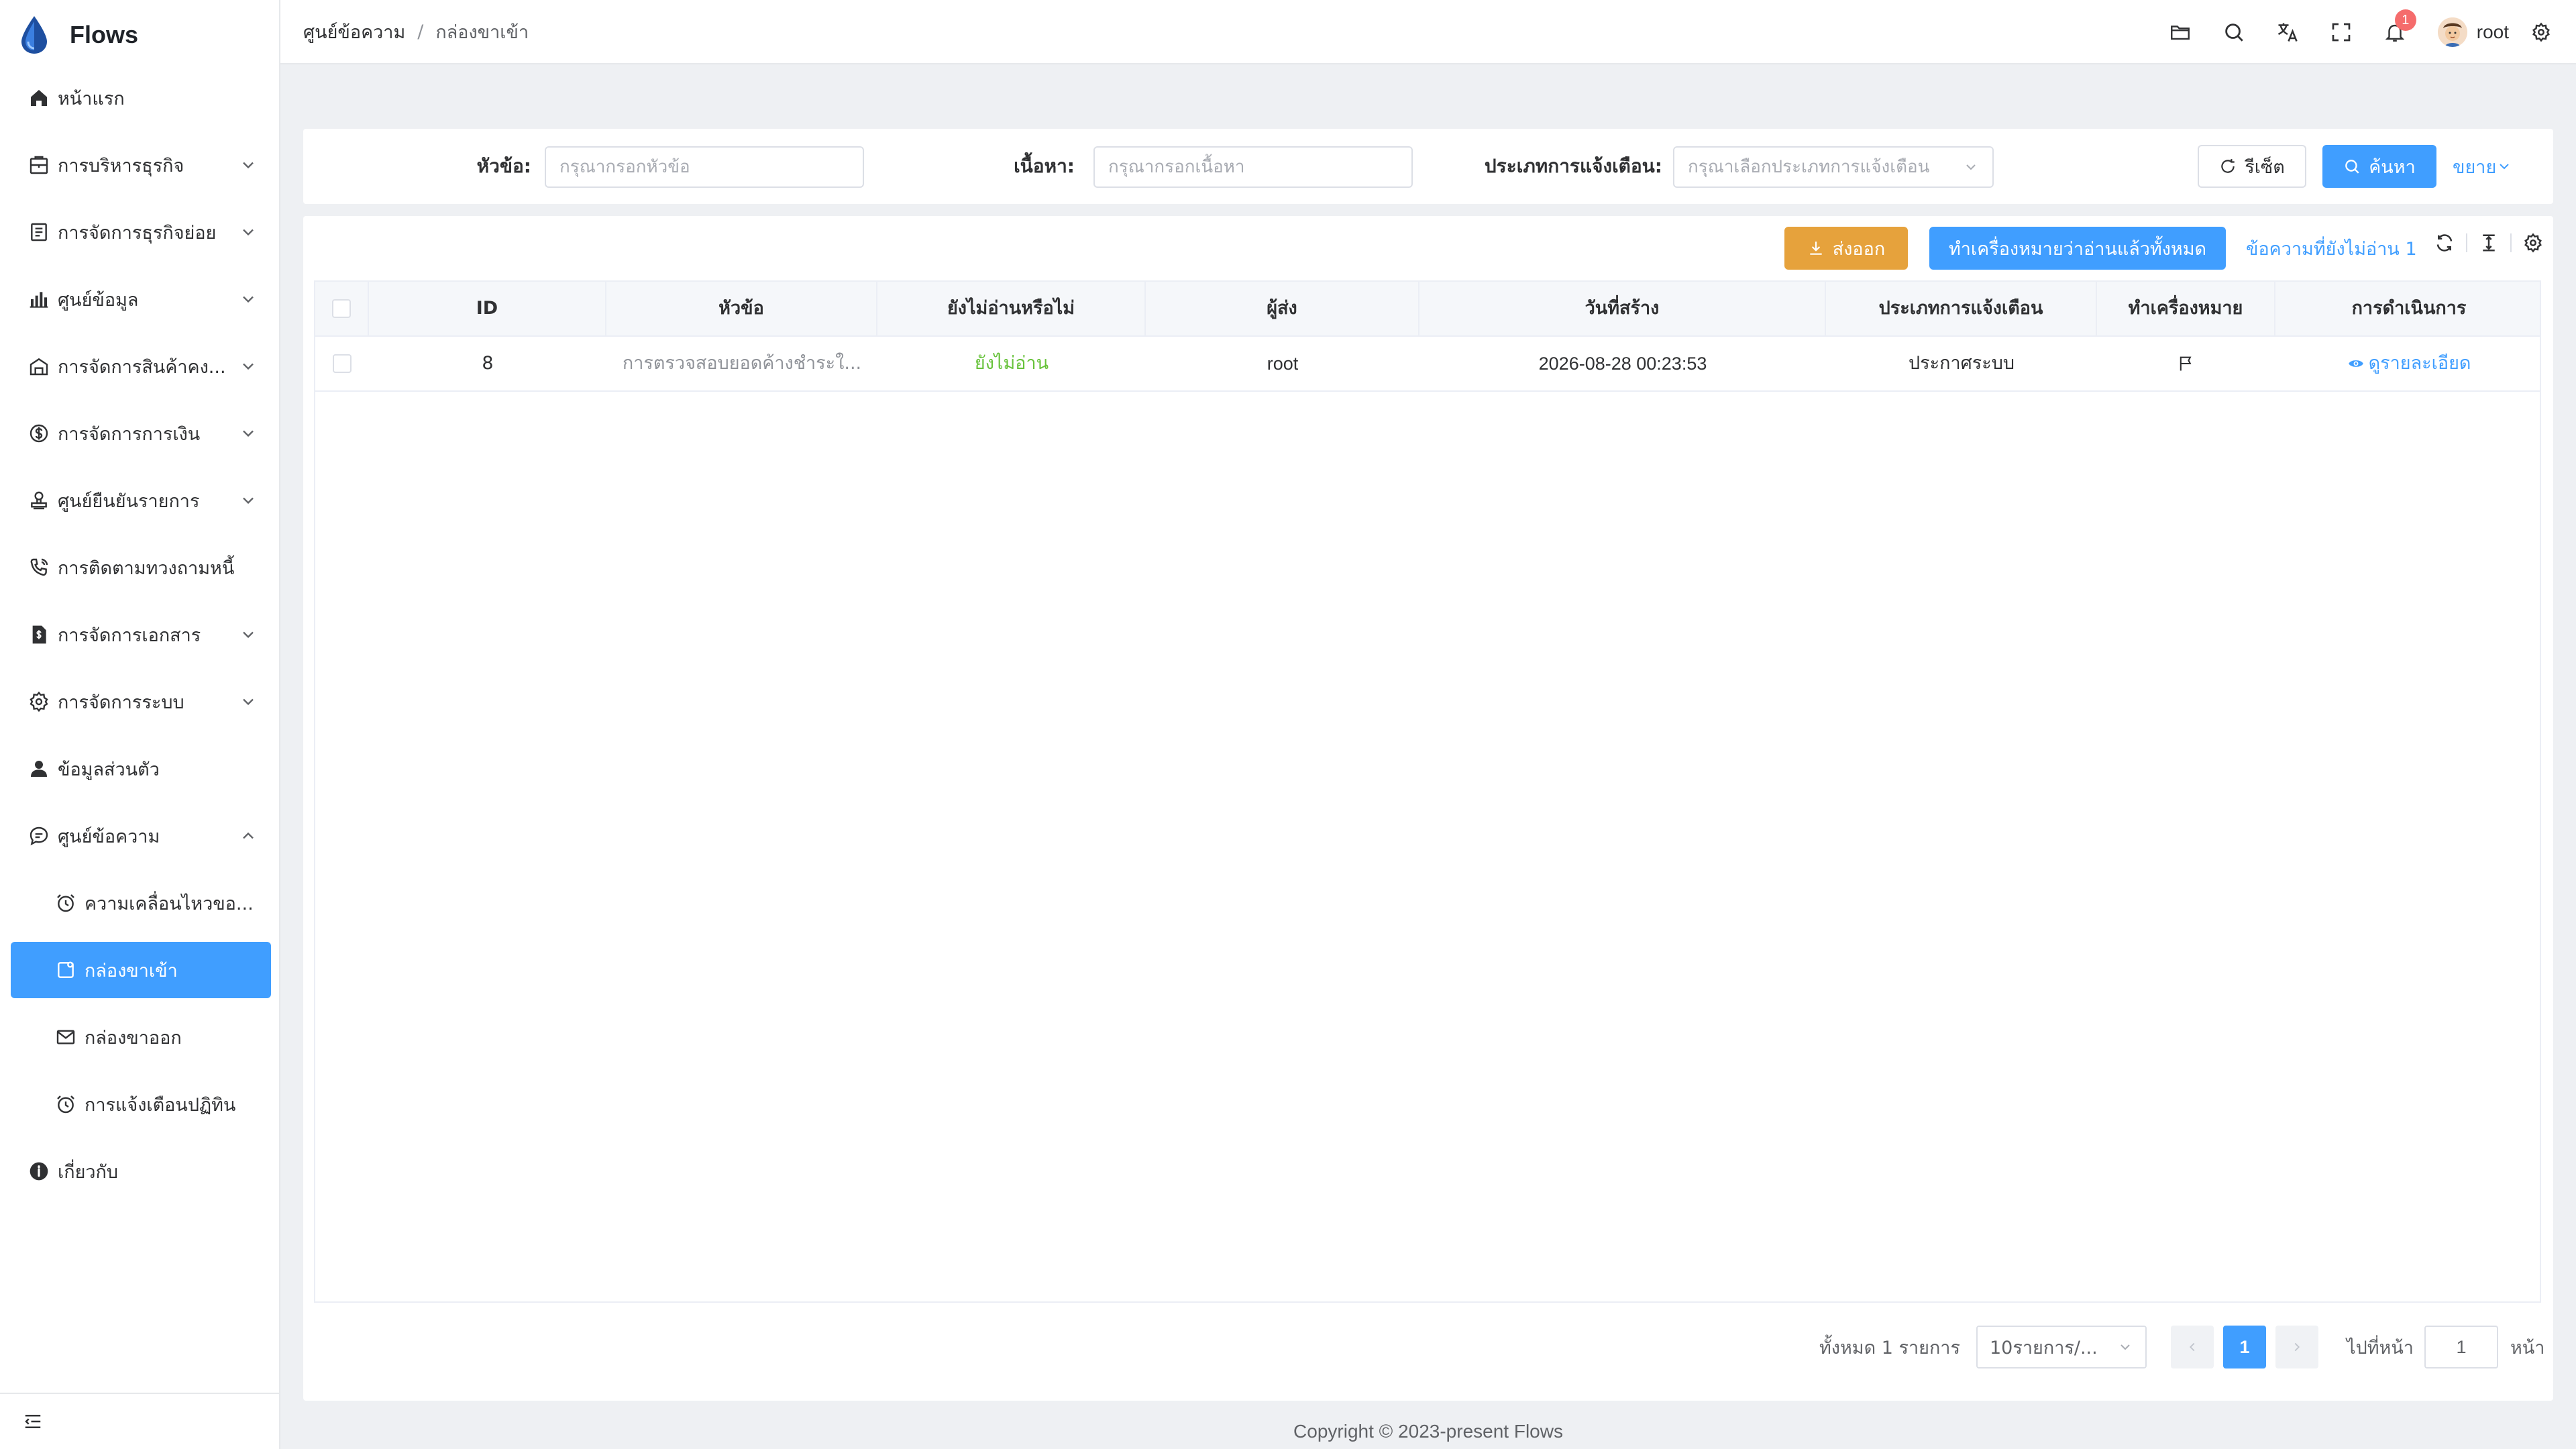 Image resolution: width=2576 pixels, height=1449 pixels. Describe the element at coordinates (704, 167) in the screenshot. I see `title-input` at that location.